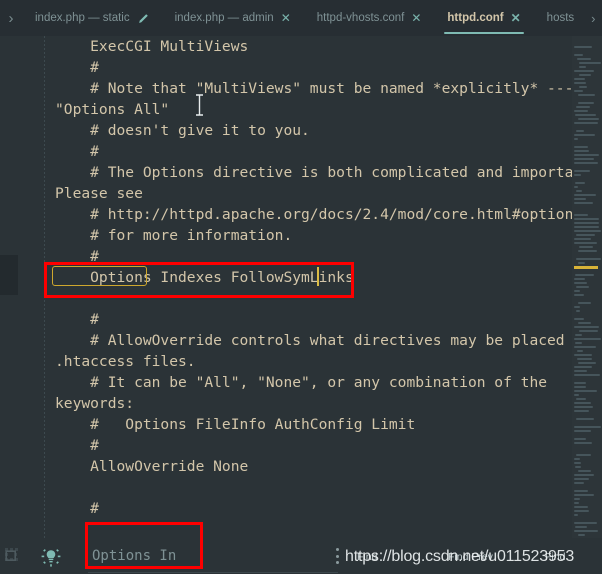 Image resolution: width=602 pixels, height=574 pixels. I want to click on tab-scroll-left-icon: ›, so click(11, 18).